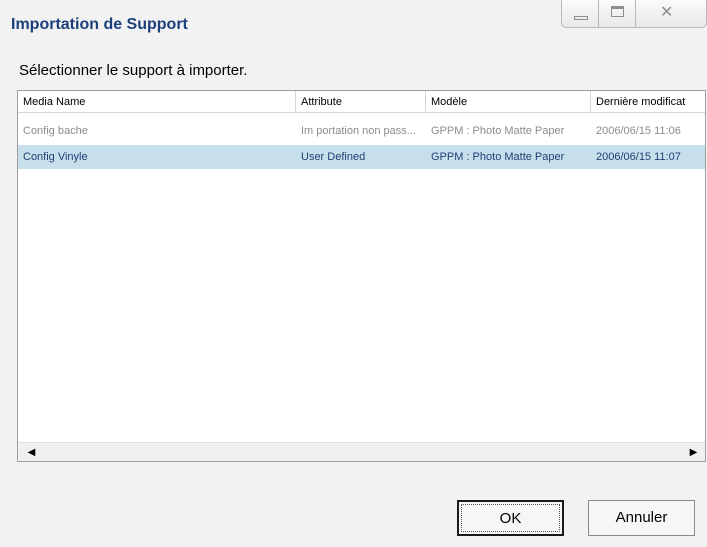 The width and height of the screenshot is (707, 547). I want to click on cell-media-name: Config Vinyle, so click(55, 157).